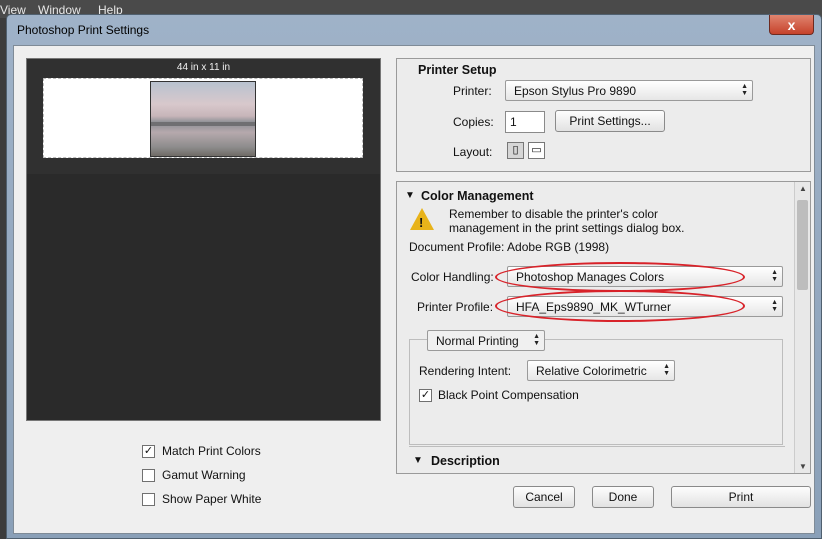 The height and width of the screenshot is (539, 822). Describe the element at coordinates (597, 446) in the screenshot. I see `description-divider` at that location.